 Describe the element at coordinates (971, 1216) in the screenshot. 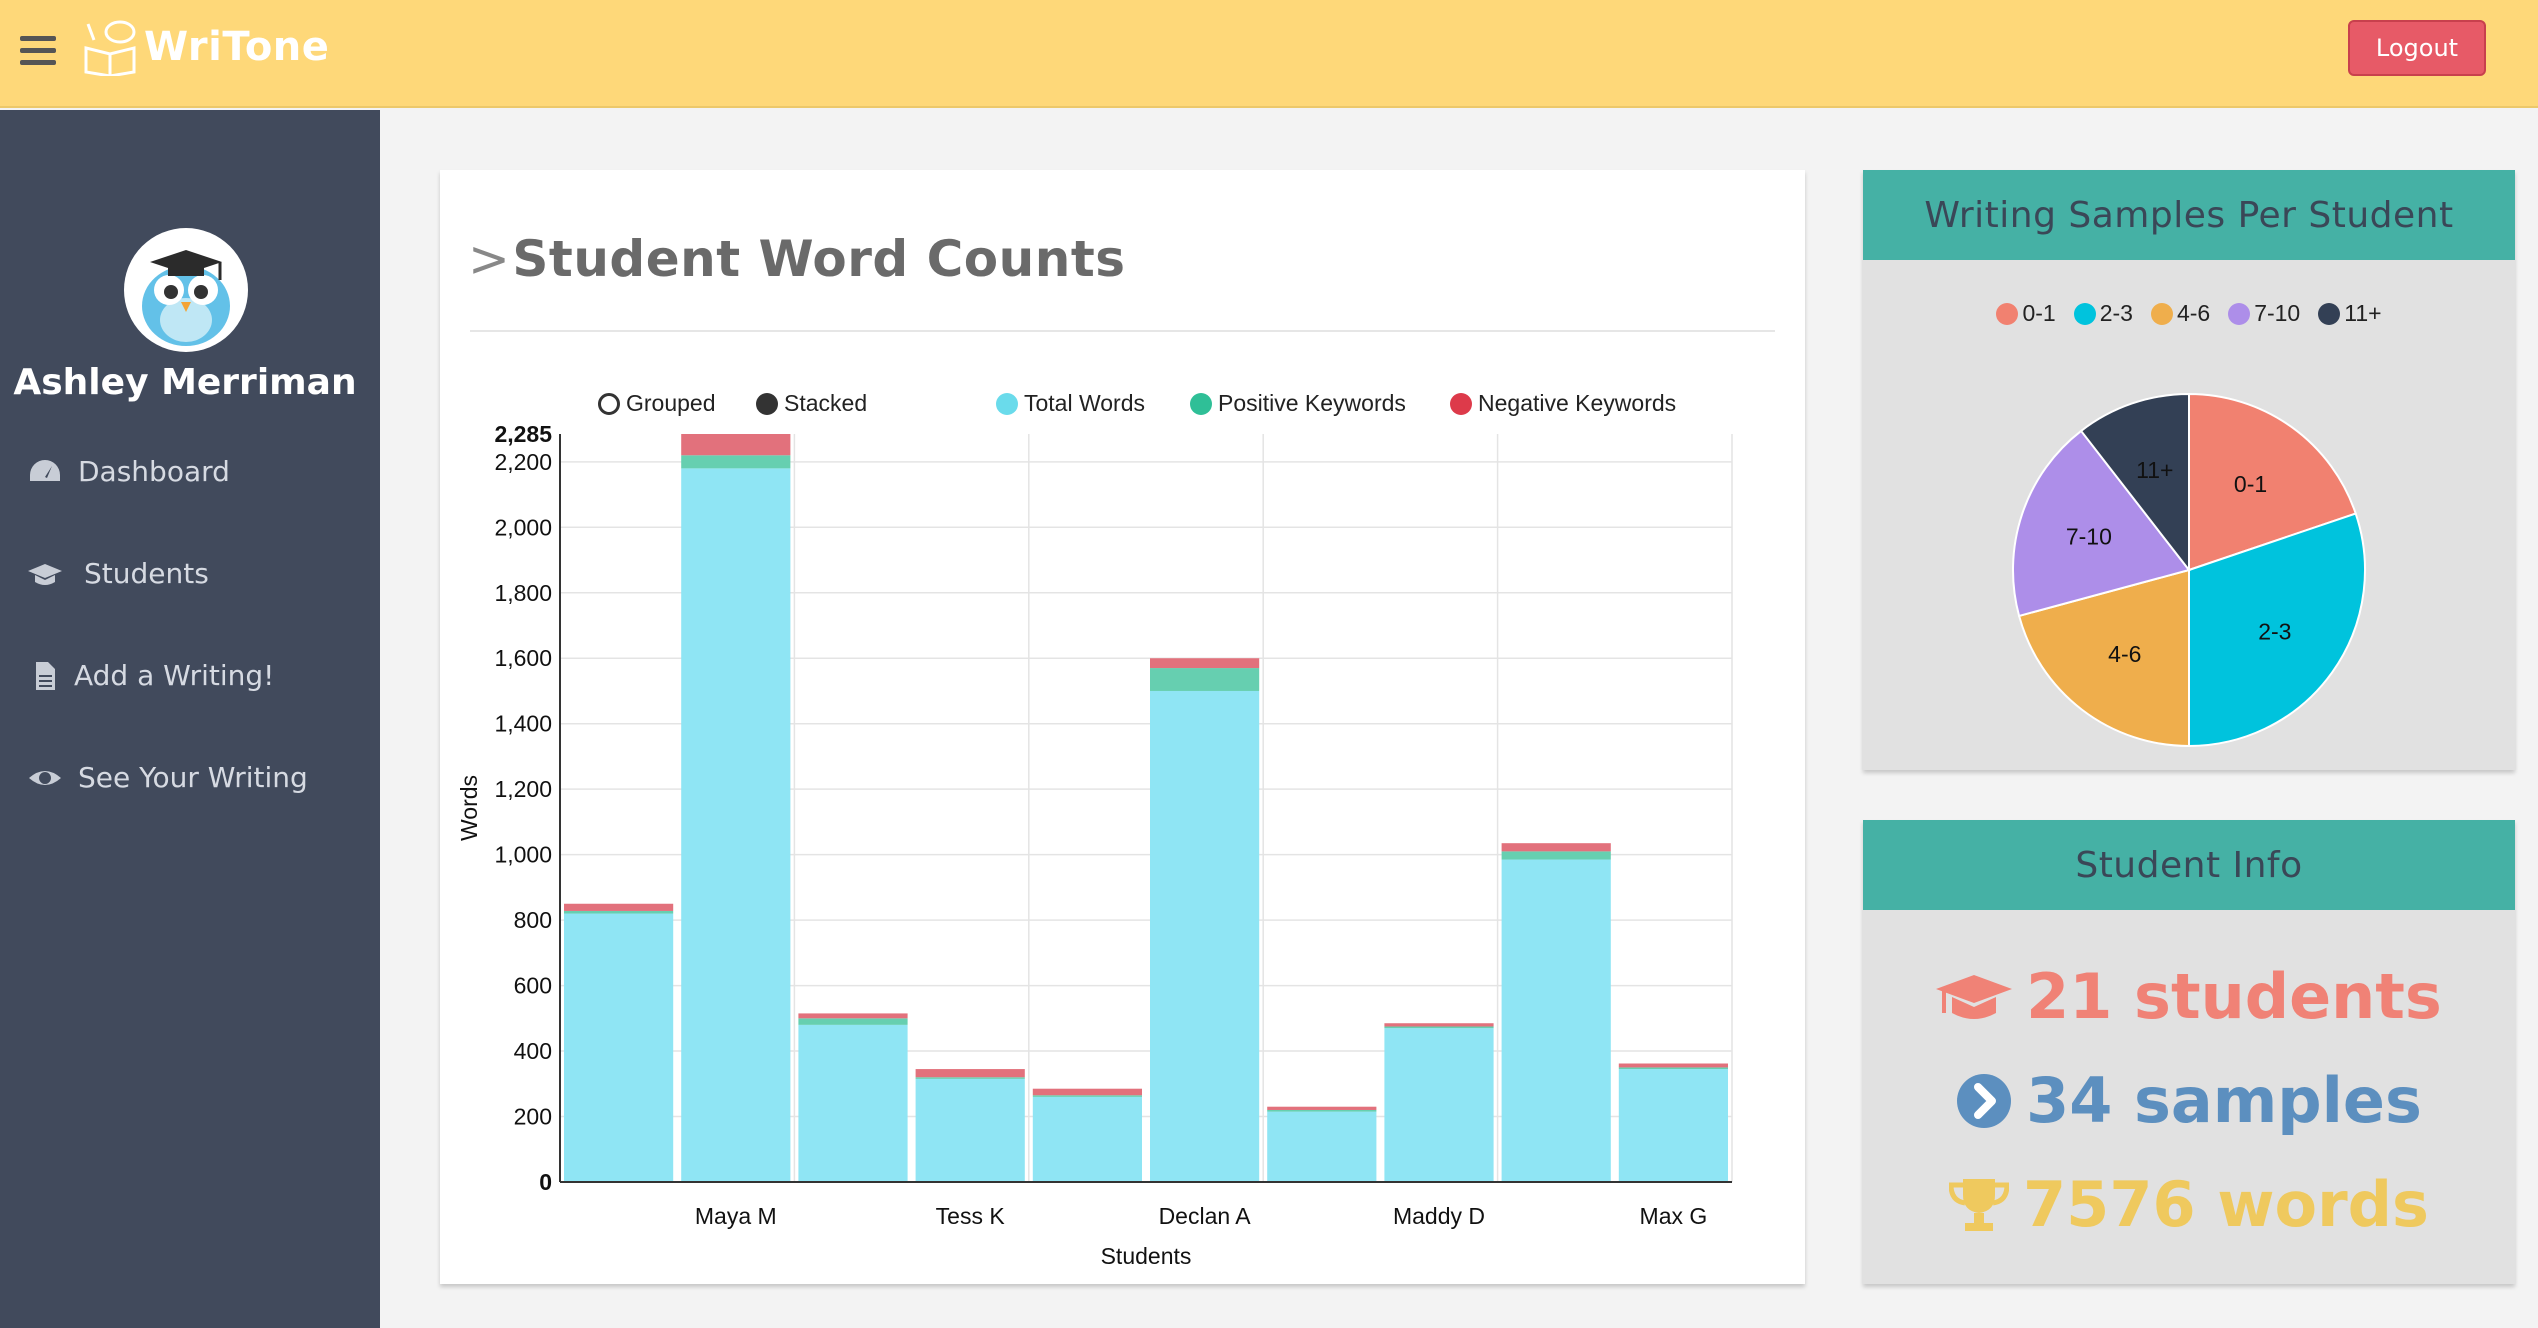

I see `x-tick-label: Tess K` at that location.